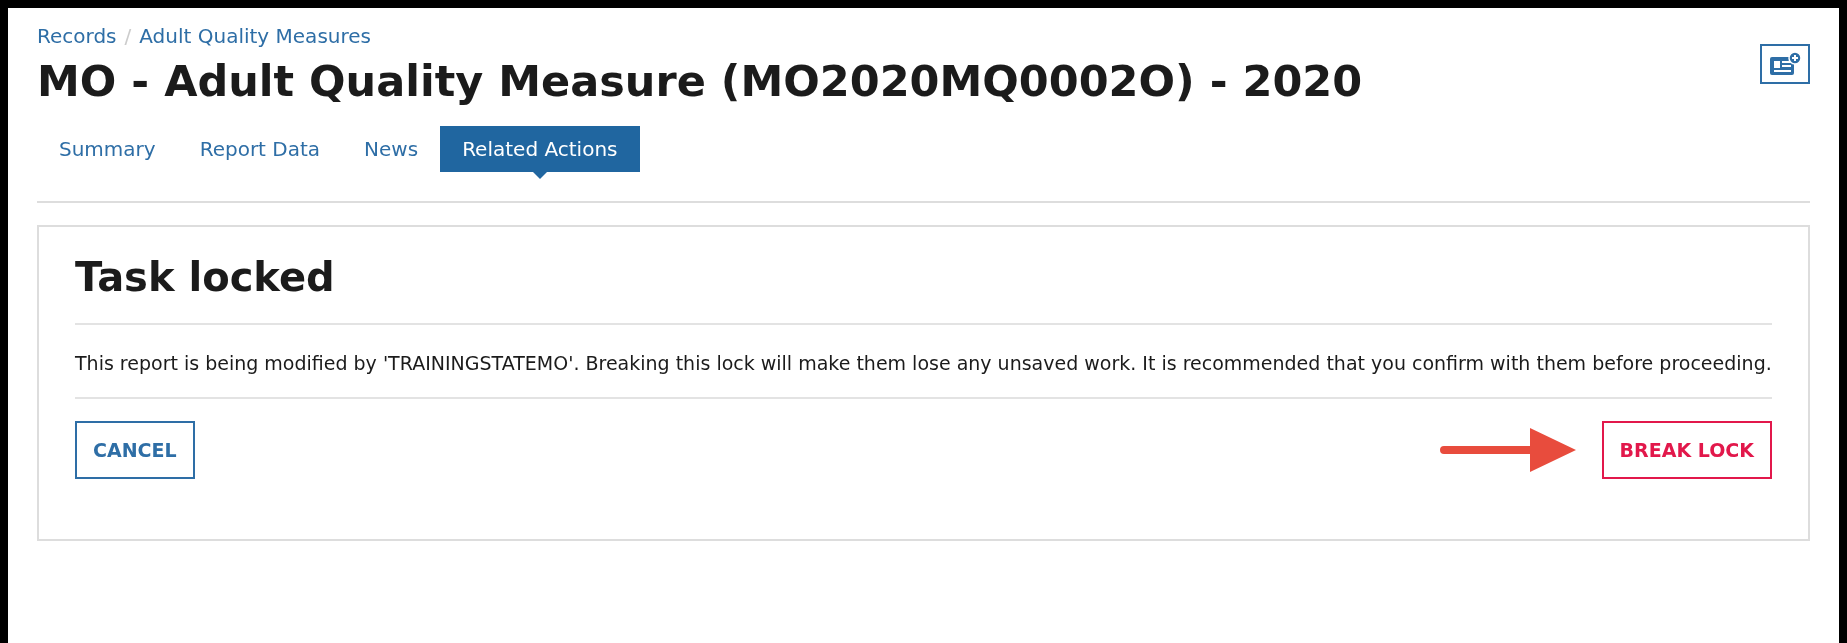  What do you see at coordinates (255, 36) in the screenshot?
I see `breadcrumb-link: Adult Quality Measures` at bounding box center [255, 36].